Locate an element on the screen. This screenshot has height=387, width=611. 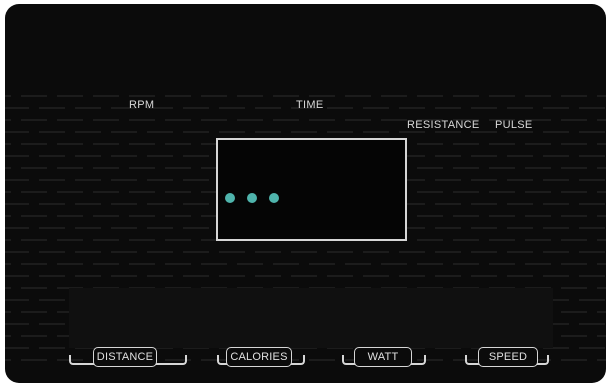
resistance-label: RESISTANCE is located at coordinates (443, 125).